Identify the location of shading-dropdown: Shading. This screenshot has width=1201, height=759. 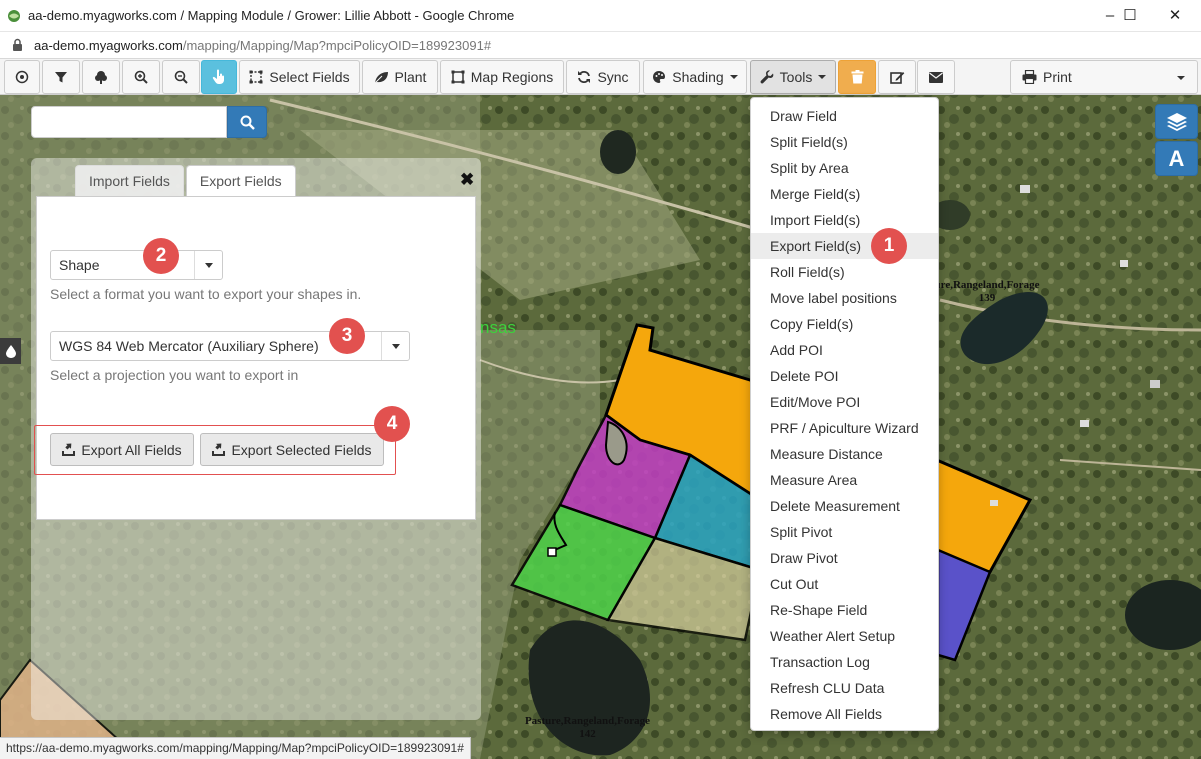
(695, 77).